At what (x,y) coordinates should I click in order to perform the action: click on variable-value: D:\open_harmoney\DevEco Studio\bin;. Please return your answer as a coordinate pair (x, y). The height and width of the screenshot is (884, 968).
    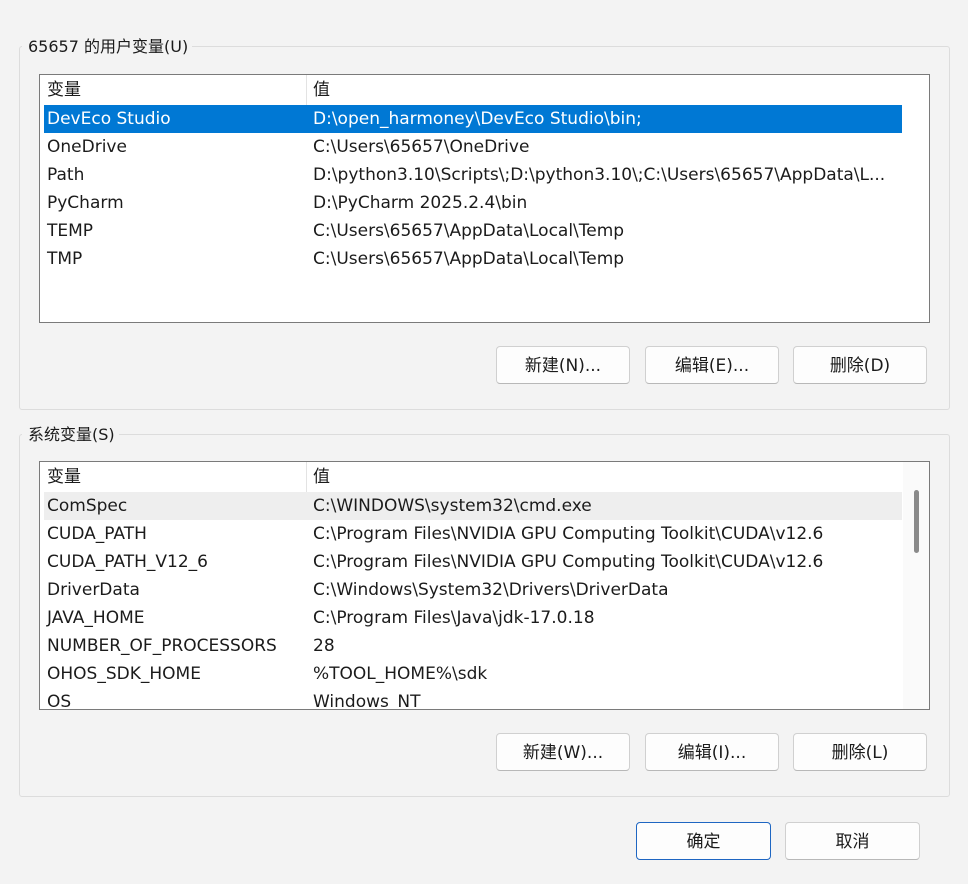
    Looking at the image, I should click on (477, 119).